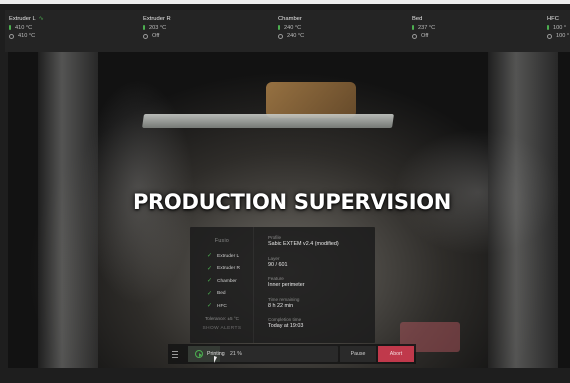 This screenshot has height=383, width=570. I want to click on sensor-extruder-r: Extruder R 203 °C Off, so click(157, 28).